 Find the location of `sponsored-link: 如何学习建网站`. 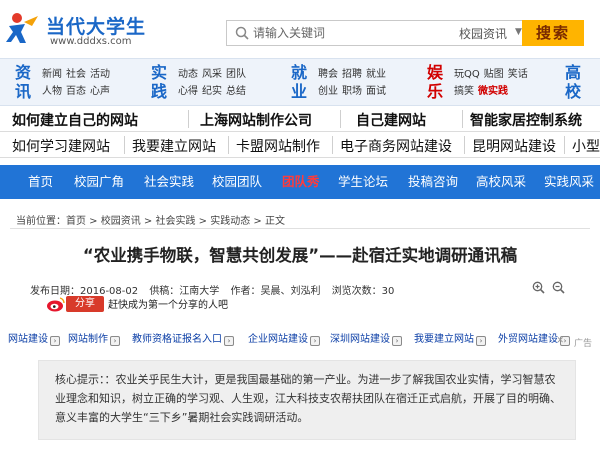

sponsored-link: 如何学习建网站 is located at coordinates (61, 146).